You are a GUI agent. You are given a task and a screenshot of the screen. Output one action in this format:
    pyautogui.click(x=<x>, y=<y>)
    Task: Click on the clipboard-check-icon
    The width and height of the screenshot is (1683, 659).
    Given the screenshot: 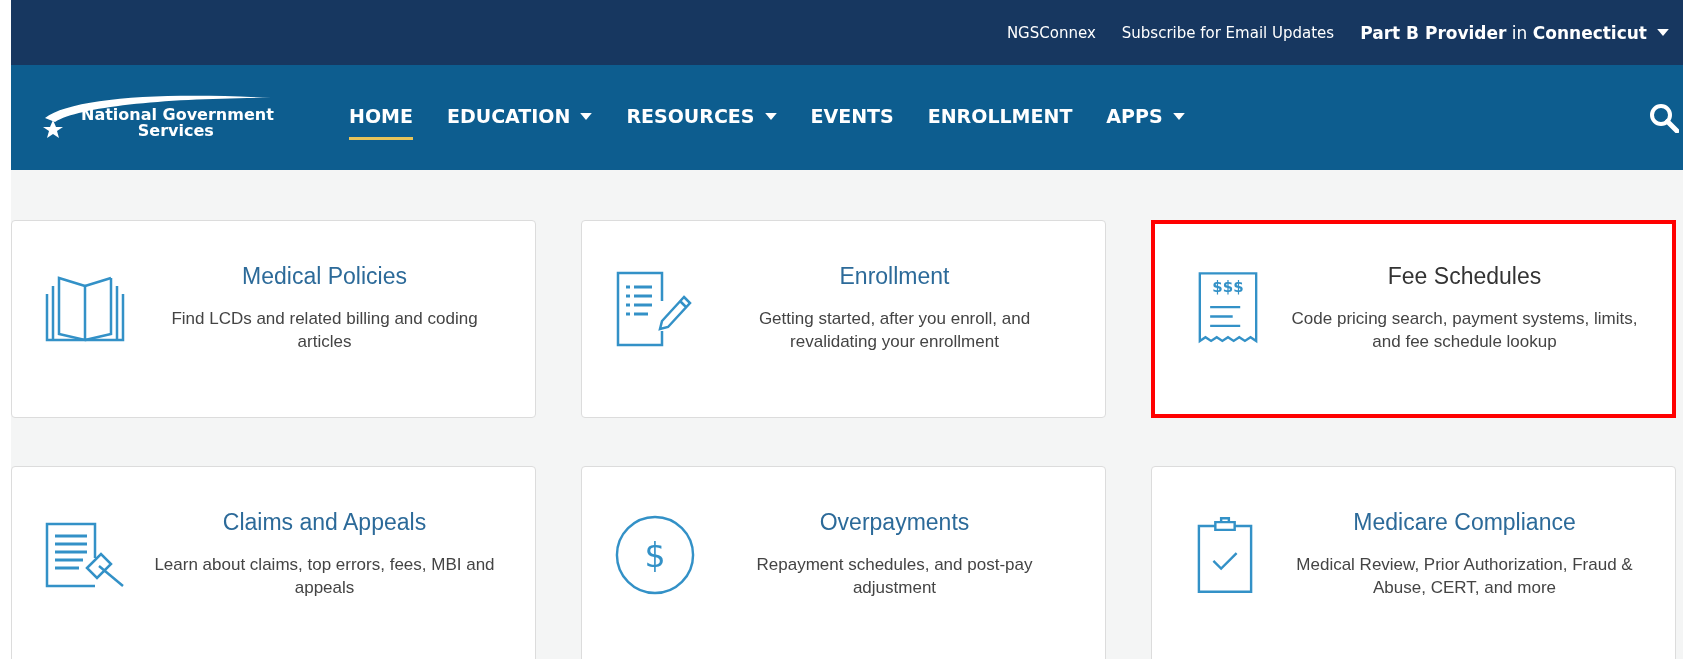 What is the action you would take?
    pyautogui.click(x=1225, y=555)
    